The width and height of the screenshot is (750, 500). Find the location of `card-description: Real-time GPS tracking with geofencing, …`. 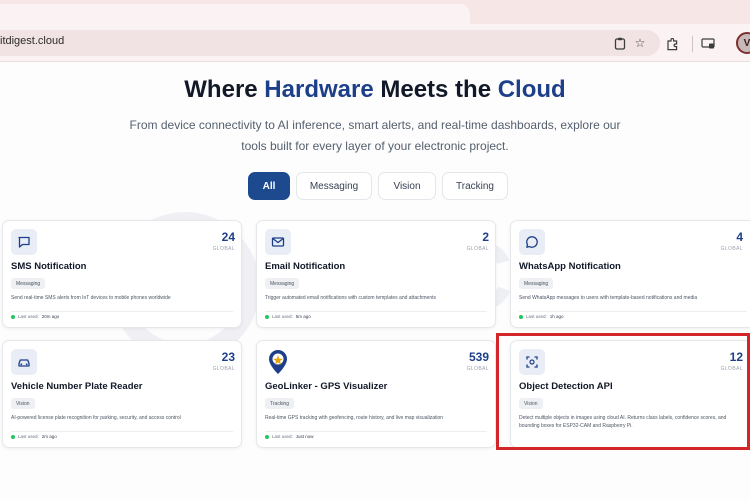

card-description: Real-time GPS tracking with geofencing, … is located at coordinates (354, 418).